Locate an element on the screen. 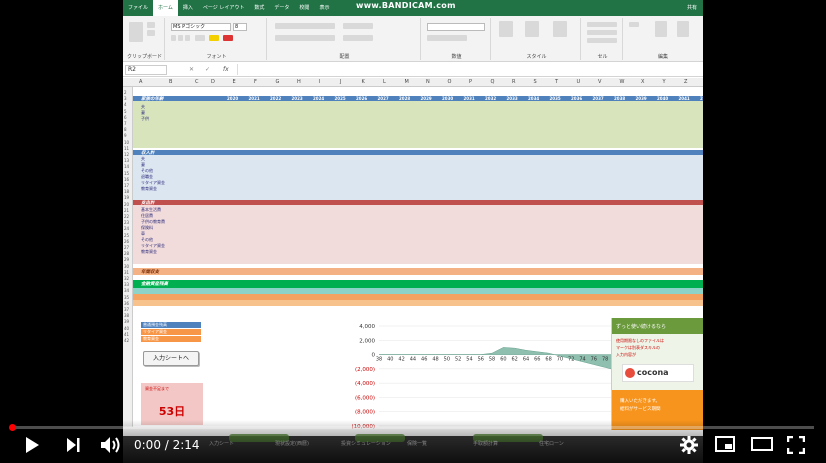  column-header: E is located at coordinates (234, 82).